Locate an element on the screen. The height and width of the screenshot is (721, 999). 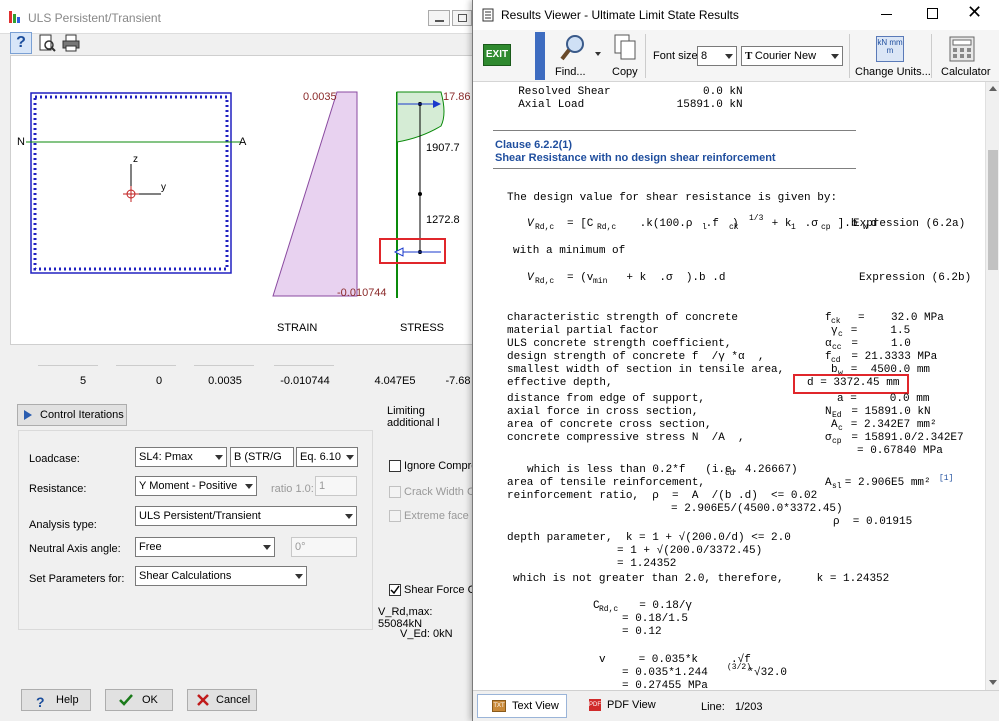
magnifier-icon is located at coordinates (574, 48).